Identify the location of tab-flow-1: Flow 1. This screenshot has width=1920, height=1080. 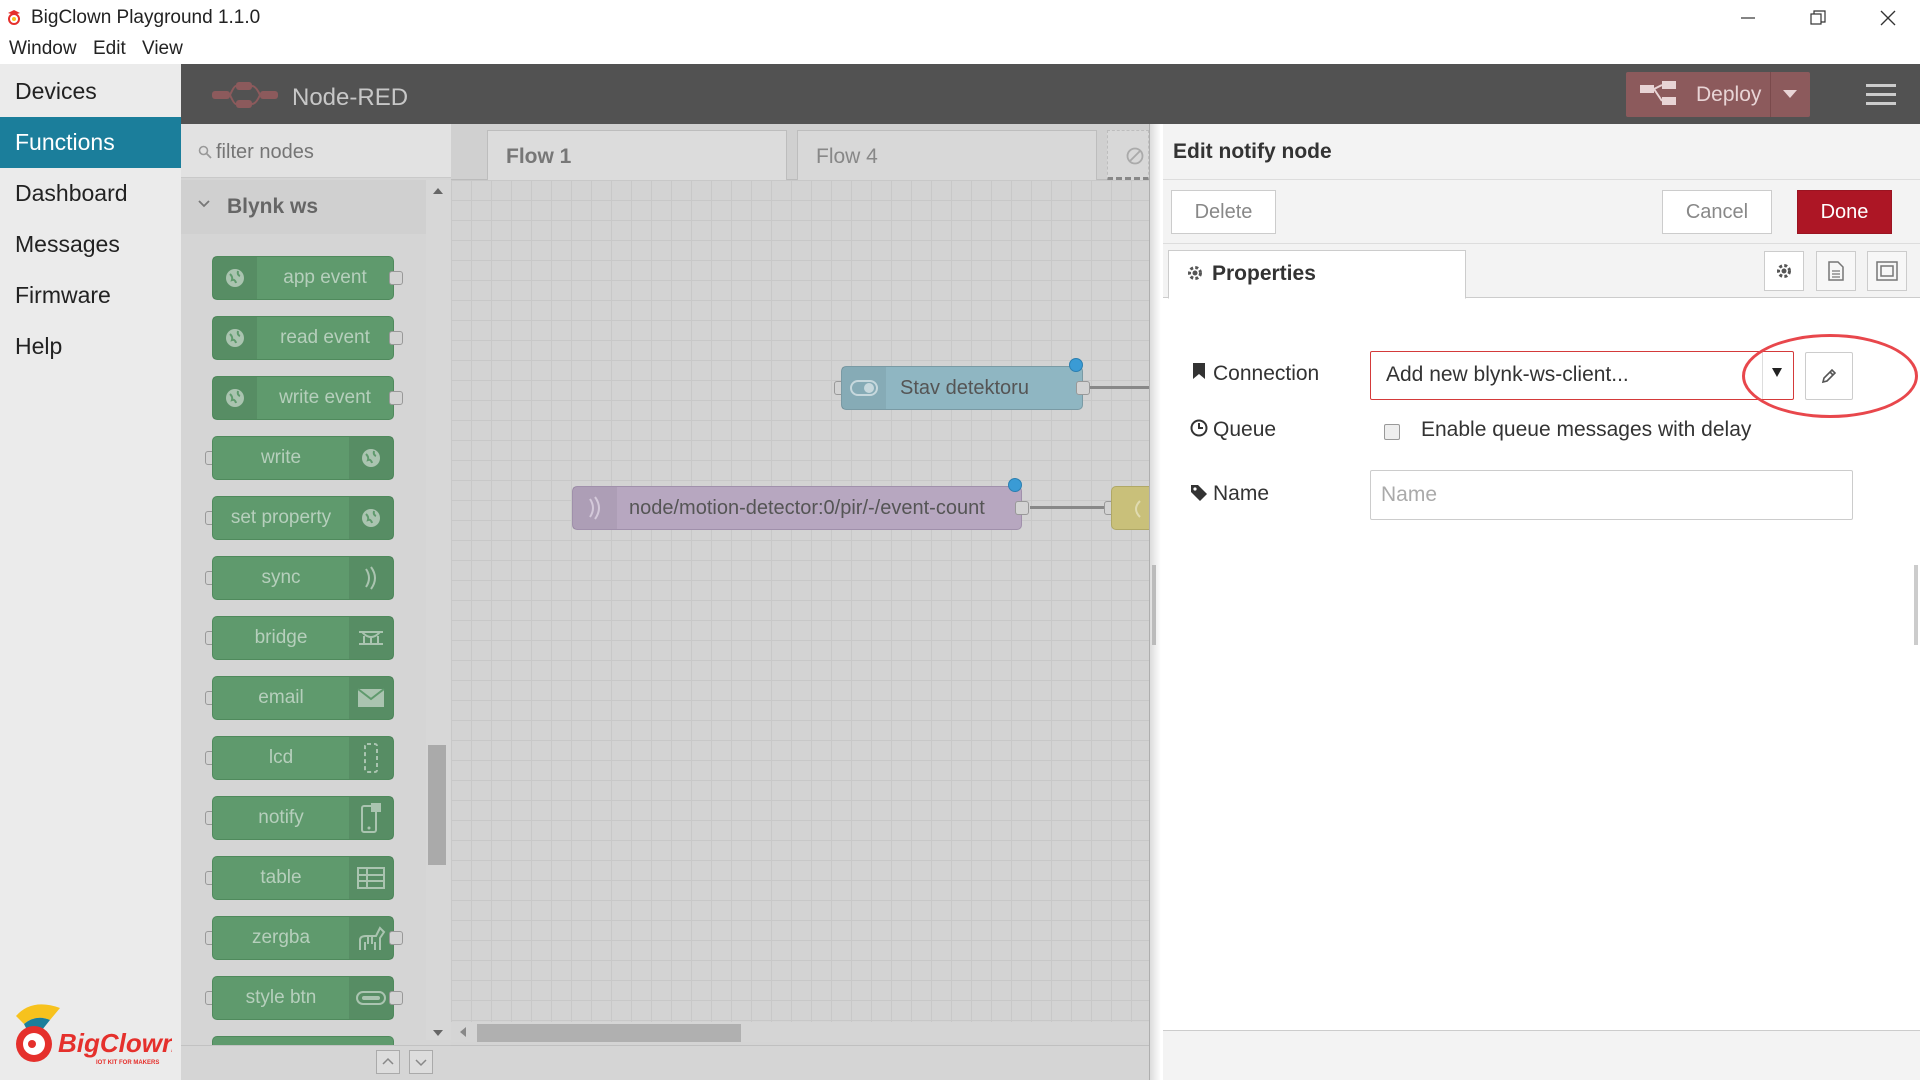
(637, 155).